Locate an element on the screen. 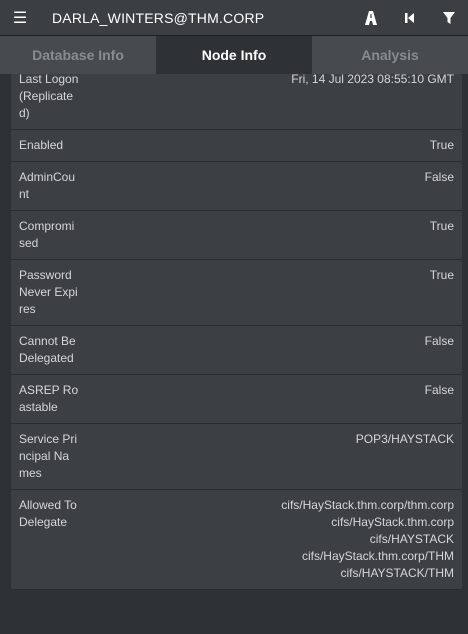 The width and height of the screenshot is (468, 634). property-value-line: cifs/HayStack.thm.corp/thm.corp is located at coordinates (367, 505).